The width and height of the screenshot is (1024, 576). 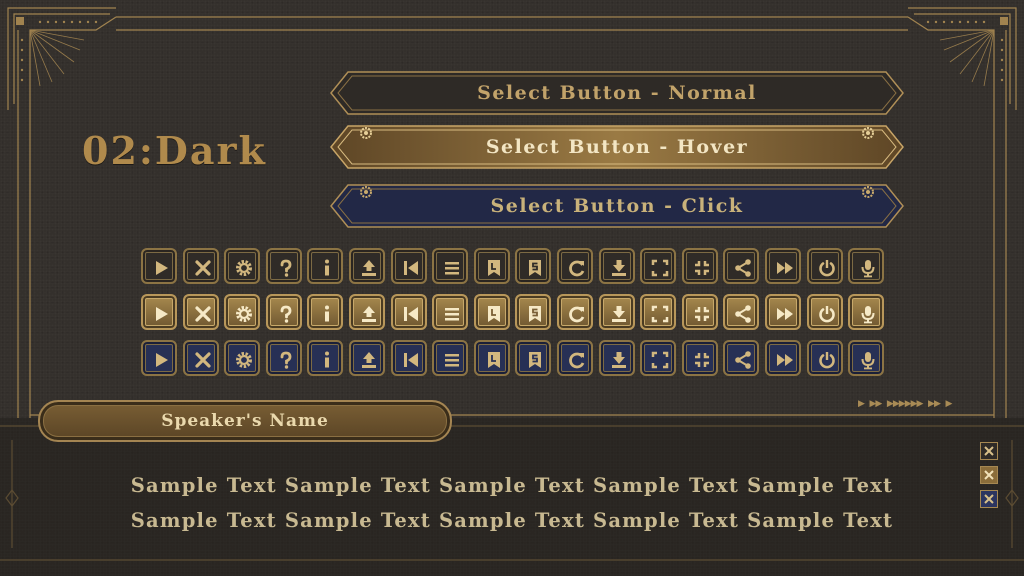 I want to click on fullscreen-button-click, so click(x=658, y=358).